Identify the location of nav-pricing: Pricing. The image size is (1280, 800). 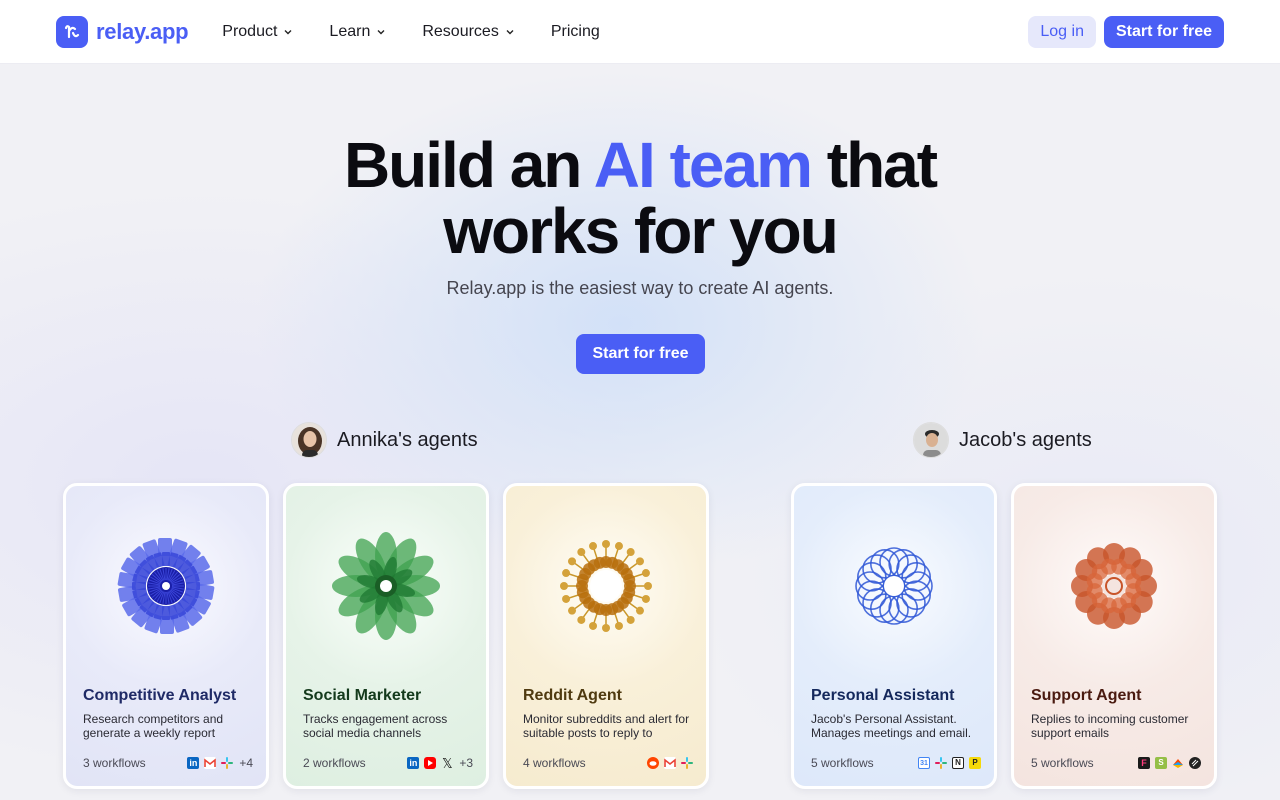
(575, 32).